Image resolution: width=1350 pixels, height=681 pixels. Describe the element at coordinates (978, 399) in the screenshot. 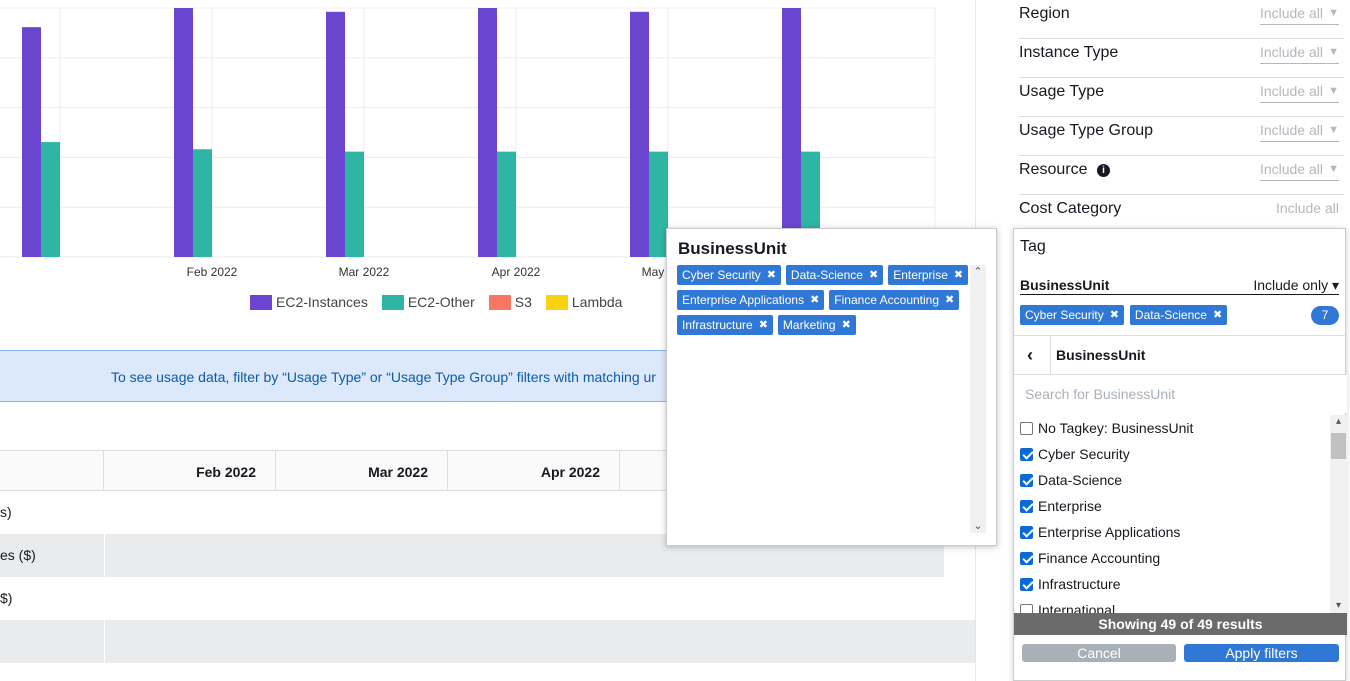

I see `popover-scrollbar: ⌃ ⌄` at that location.